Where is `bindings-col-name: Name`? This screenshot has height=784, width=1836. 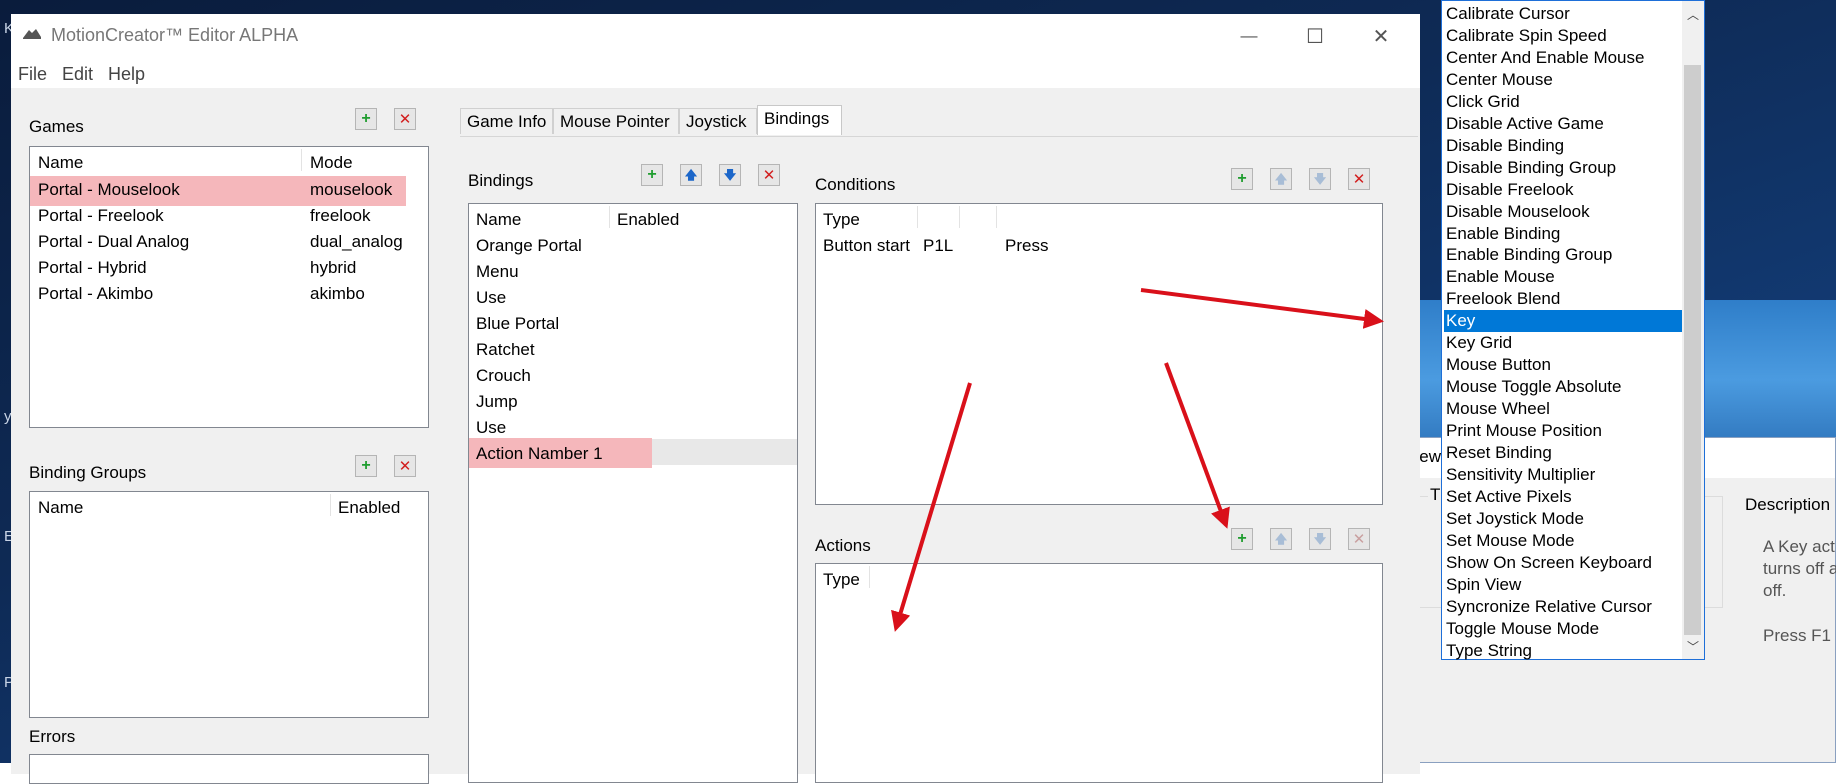
bindings-col-name: Name is located at coordinates (498, 220).